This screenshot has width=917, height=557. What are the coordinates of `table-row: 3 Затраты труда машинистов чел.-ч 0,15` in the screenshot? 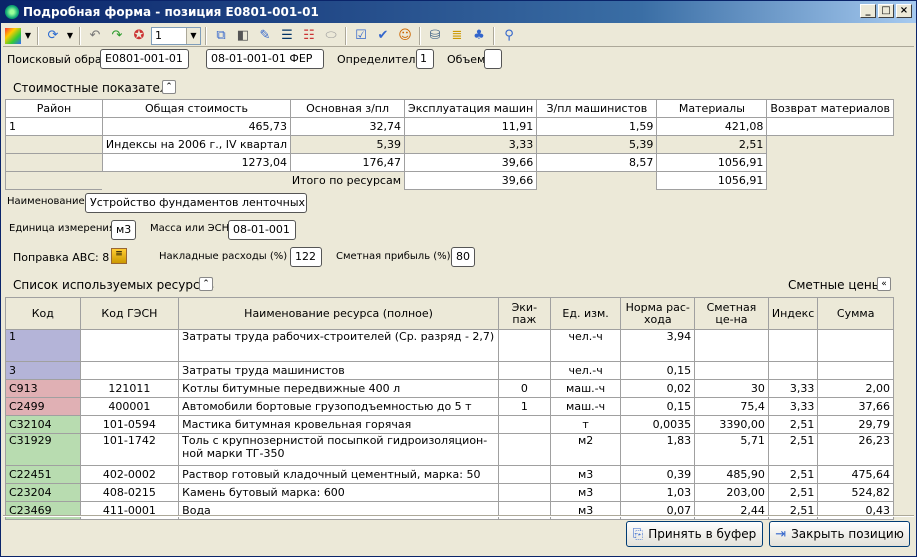 It's located at (449, 370).